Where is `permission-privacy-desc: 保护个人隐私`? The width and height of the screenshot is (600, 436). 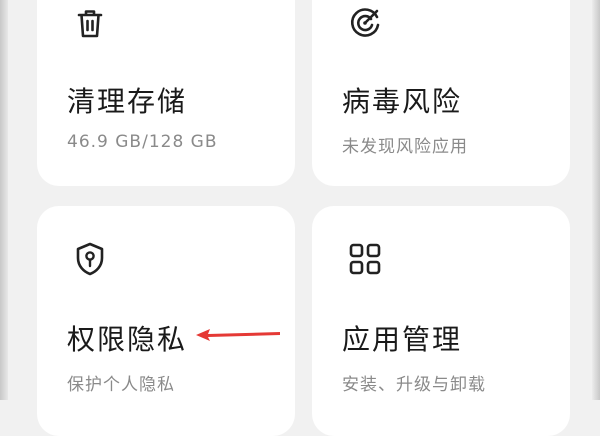
permission-privacy-desc: 保护个人隐私 is located at coordinates (121, 385).